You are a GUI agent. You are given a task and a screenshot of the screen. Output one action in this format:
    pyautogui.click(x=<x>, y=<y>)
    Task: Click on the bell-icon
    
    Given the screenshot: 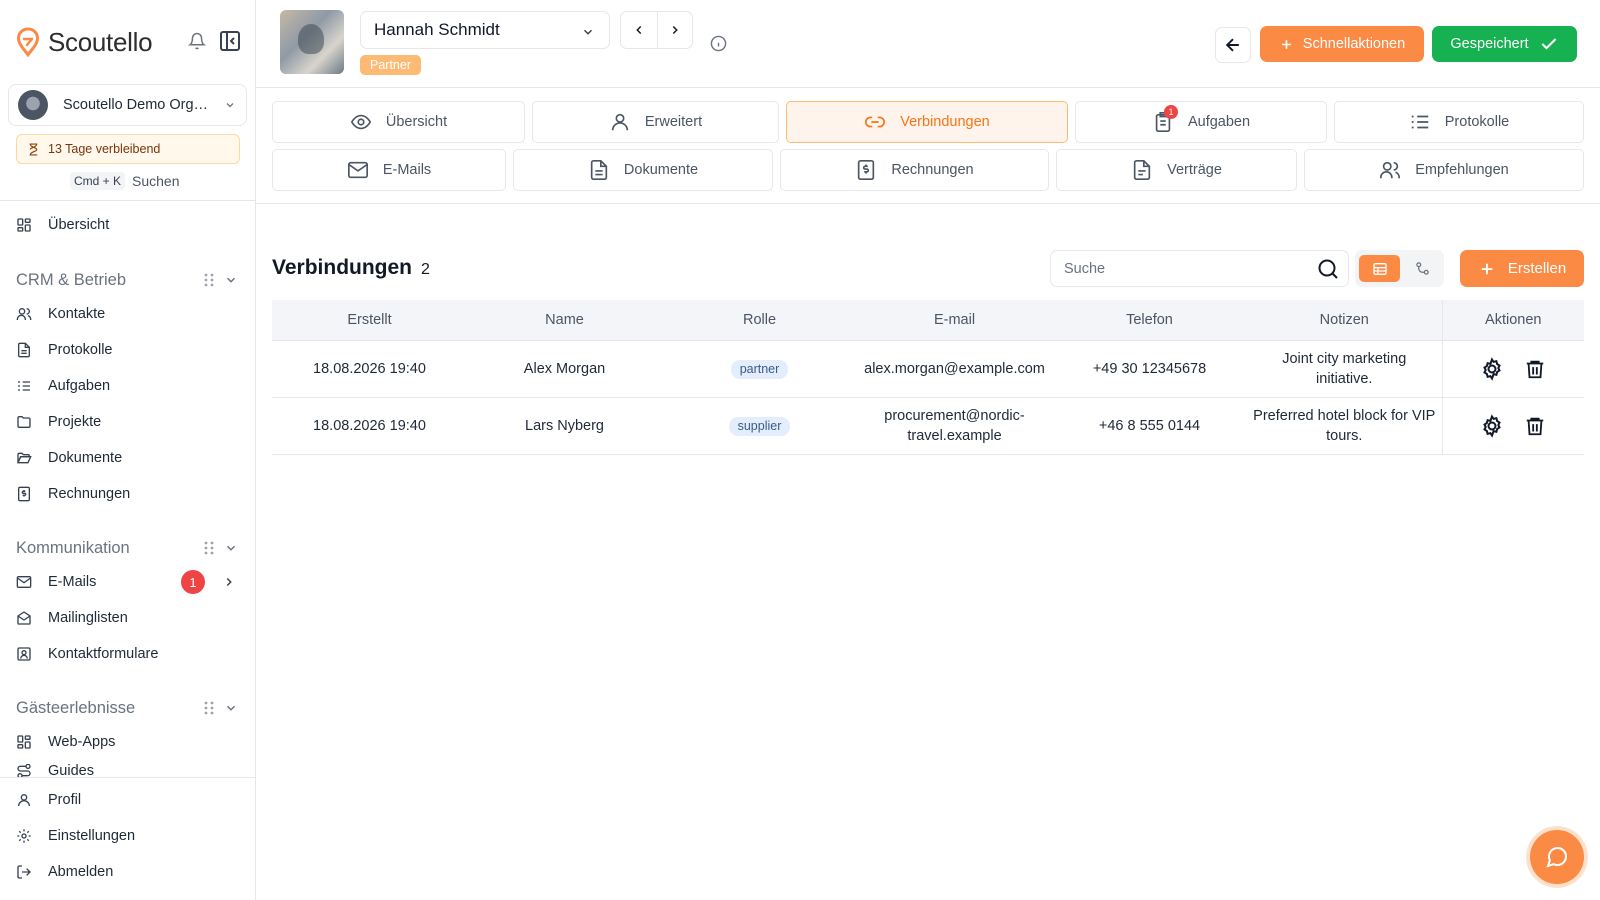 What is the action you would take?
    pyautogui.click(x=197, y=41)
    